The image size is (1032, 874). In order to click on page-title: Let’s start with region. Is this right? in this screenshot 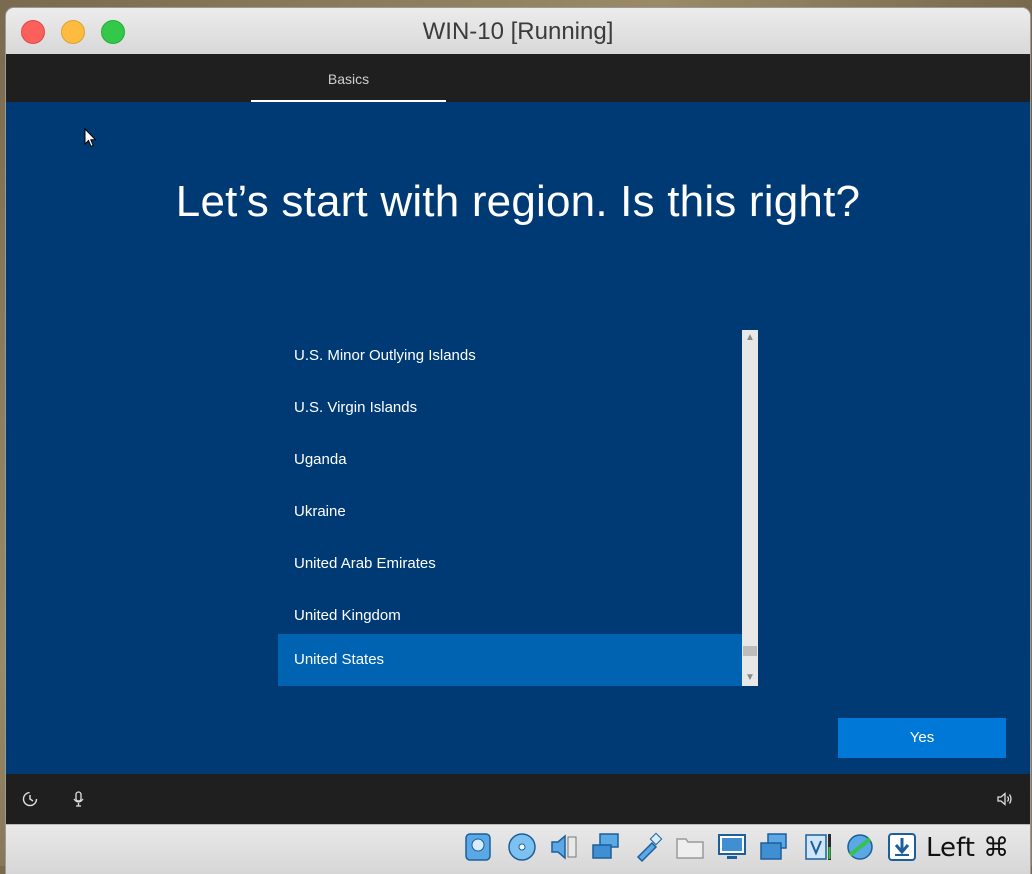, I will do `click(518, 201)`.